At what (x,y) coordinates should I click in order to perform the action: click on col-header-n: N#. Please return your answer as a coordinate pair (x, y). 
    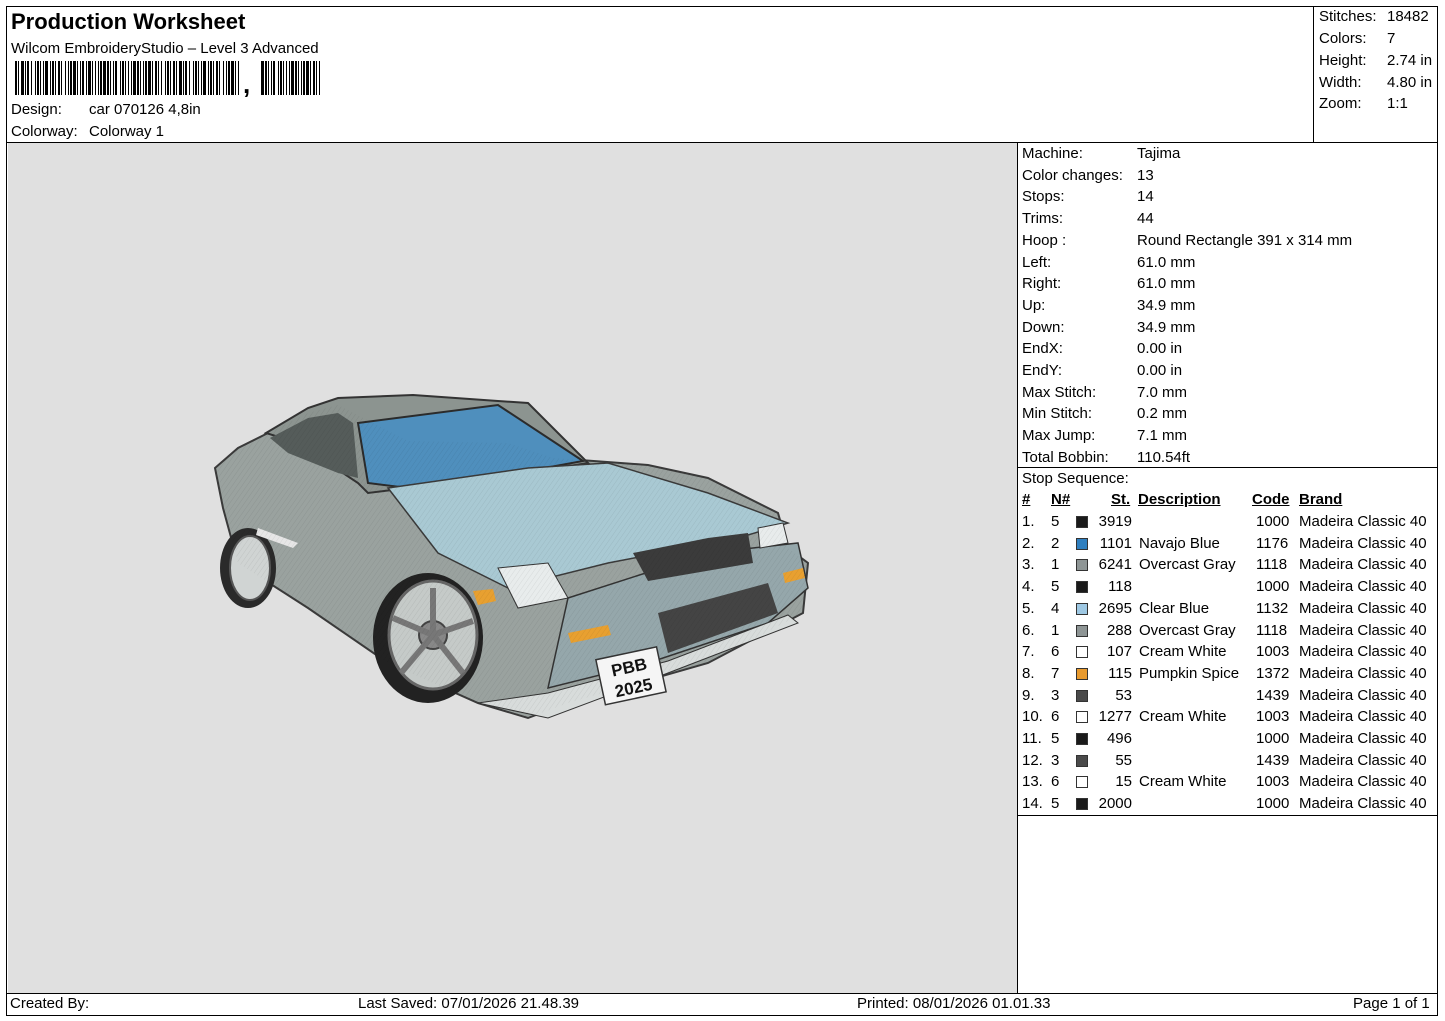
    Looking at the image, I should click on (1061, 499).